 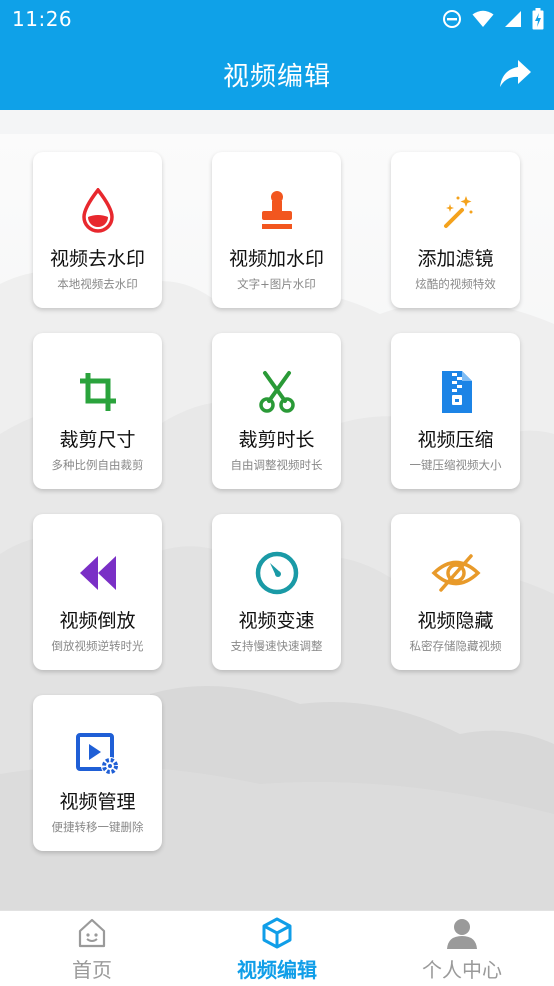 I want to click on card-subtitle: 自由调整视频时长, so click(x=276, y=465).